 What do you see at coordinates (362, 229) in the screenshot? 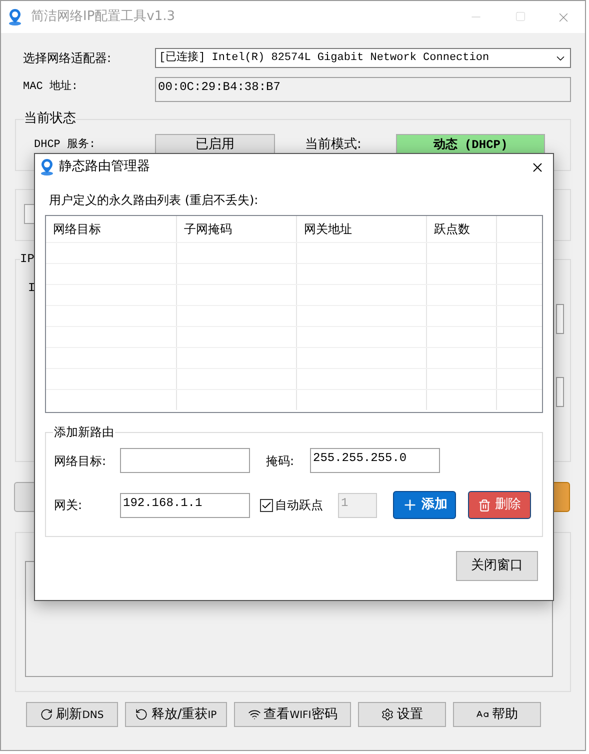
I see `column-header: 网关地址` at bounding box center [362, 229].